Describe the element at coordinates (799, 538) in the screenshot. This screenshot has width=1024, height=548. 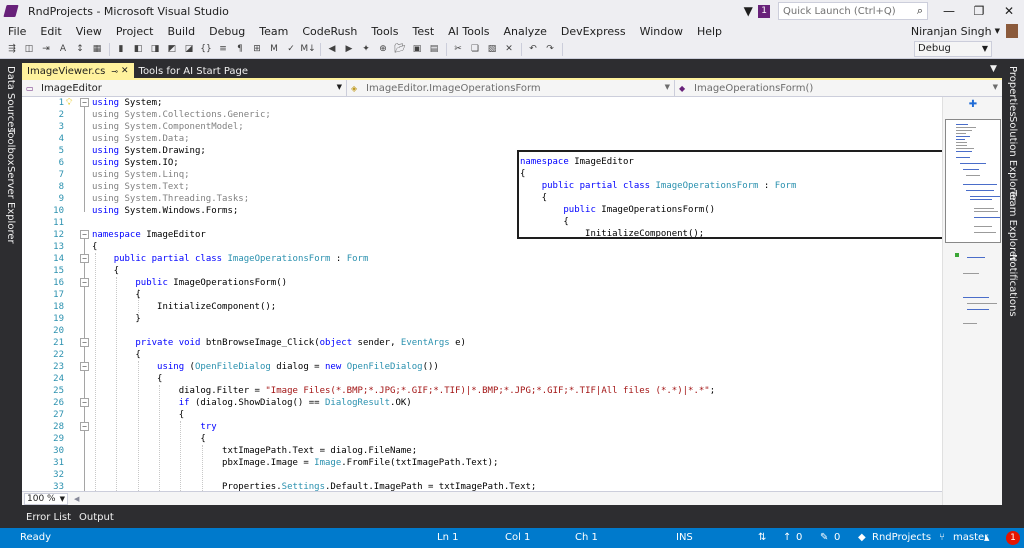
I see `status-unpushed-count: 0` at that location.